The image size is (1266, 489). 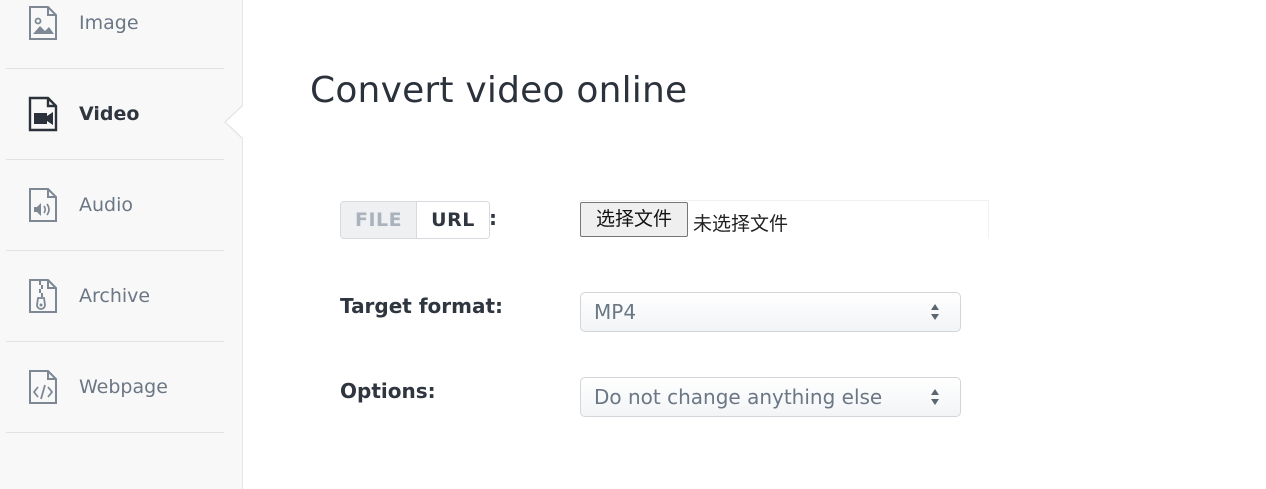 What do you see at coordinates (453, 220) in the screenshot?
I see `url-source-tab: URL` at bounding box center [453, 220].